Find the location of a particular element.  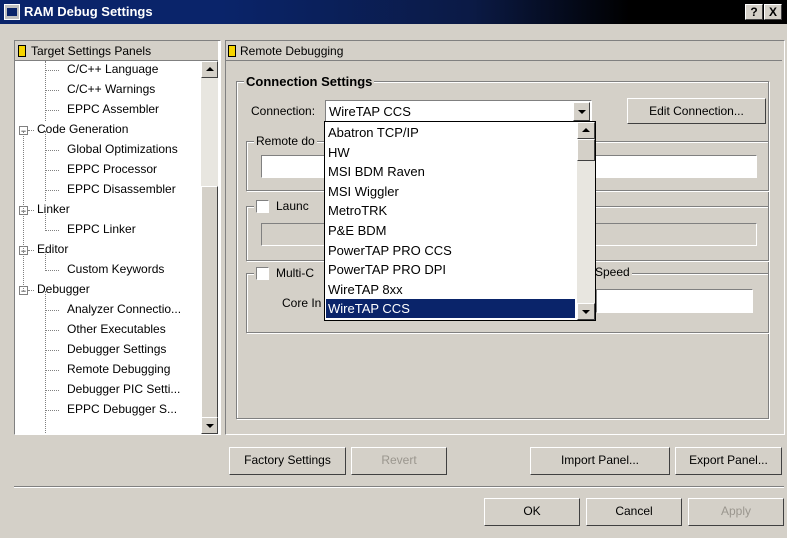

tree-item: Code Generation is located at coordinates (82, 129).